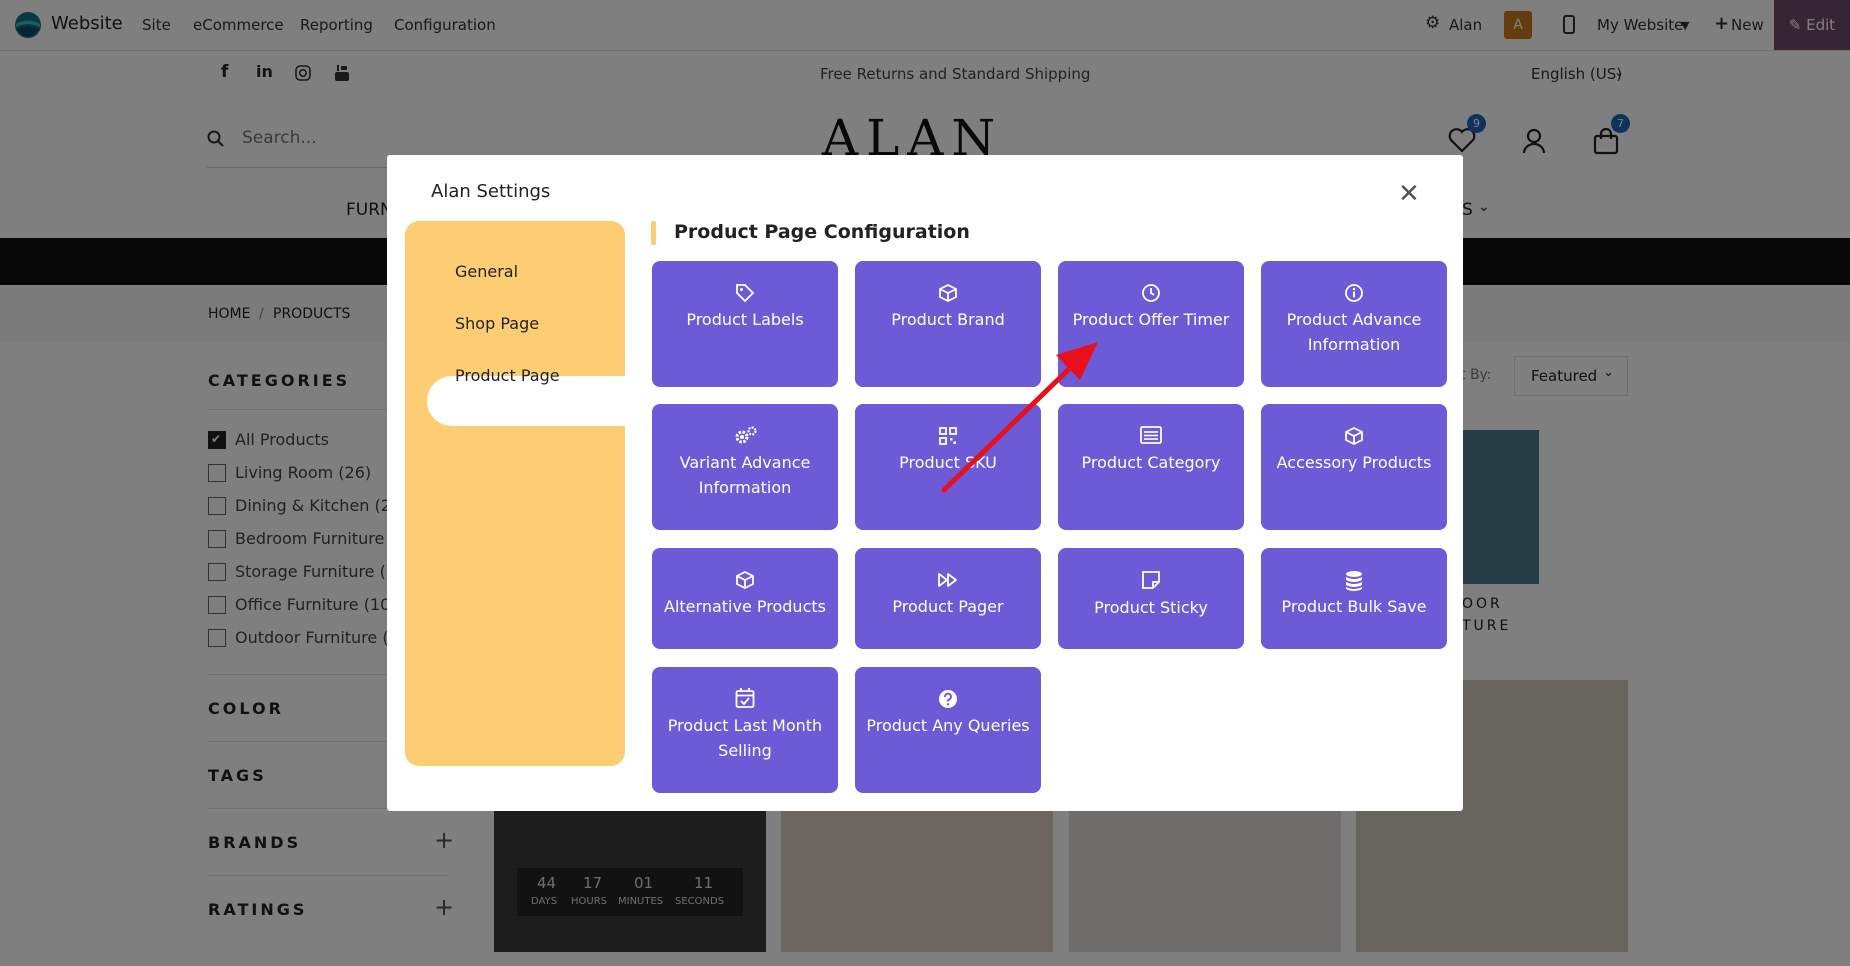 This screenshot has height=966, width=1850. I want to click on question-icon, so click(948, 699).